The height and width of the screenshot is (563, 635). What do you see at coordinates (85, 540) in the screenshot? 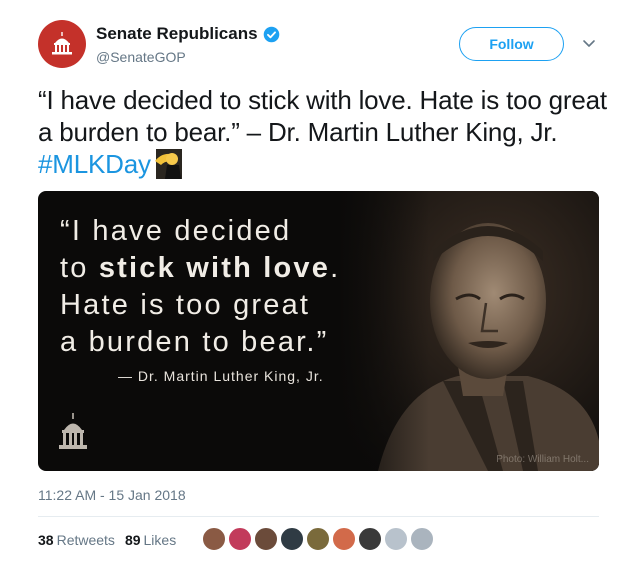
I see `retweets-label: Retweets` at bounding box center [85, 540].